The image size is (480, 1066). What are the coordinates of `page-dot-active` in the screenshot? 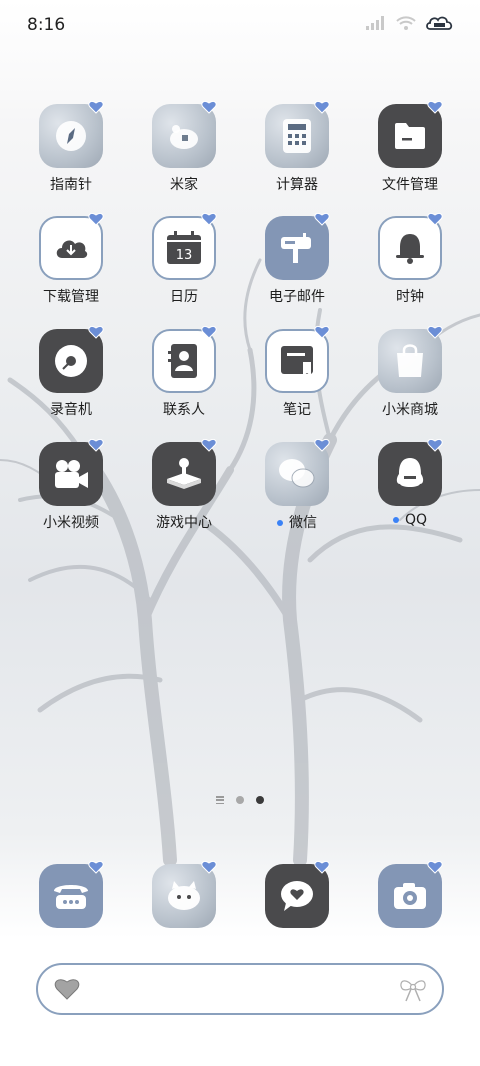 It's located at (260, 800).